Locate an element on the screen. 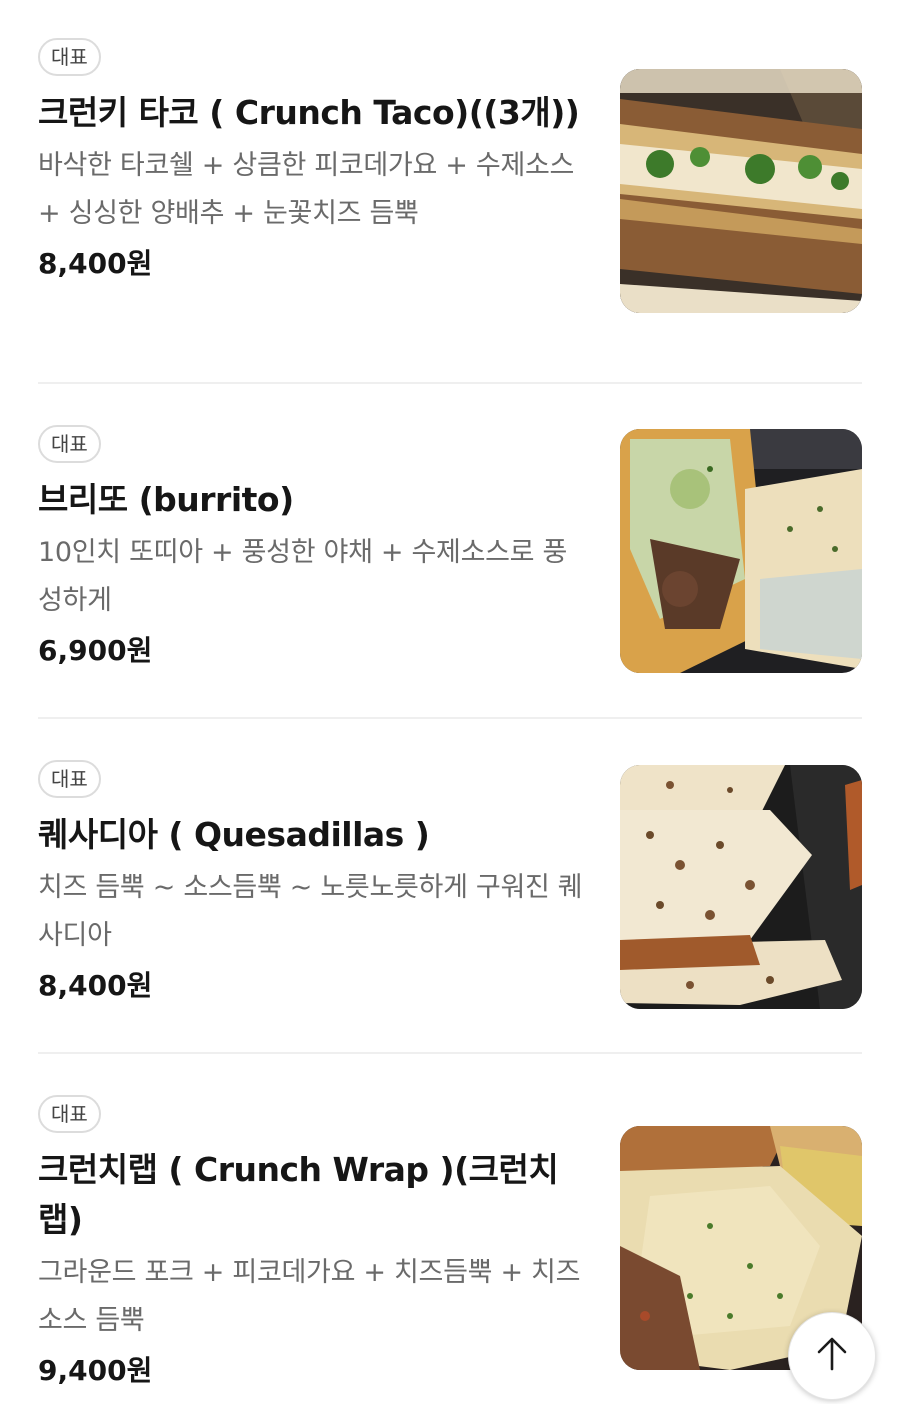 This screenshot has width=900, height=1404. scroll-to-top-button is located at coordinates (832, 1356).